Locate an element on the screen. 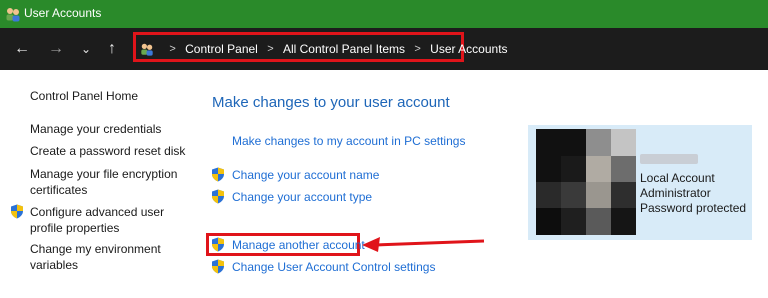 The height and width of the screenshot is (298, 768). account-role-label: Administrator is located at coordinates (675, 193).